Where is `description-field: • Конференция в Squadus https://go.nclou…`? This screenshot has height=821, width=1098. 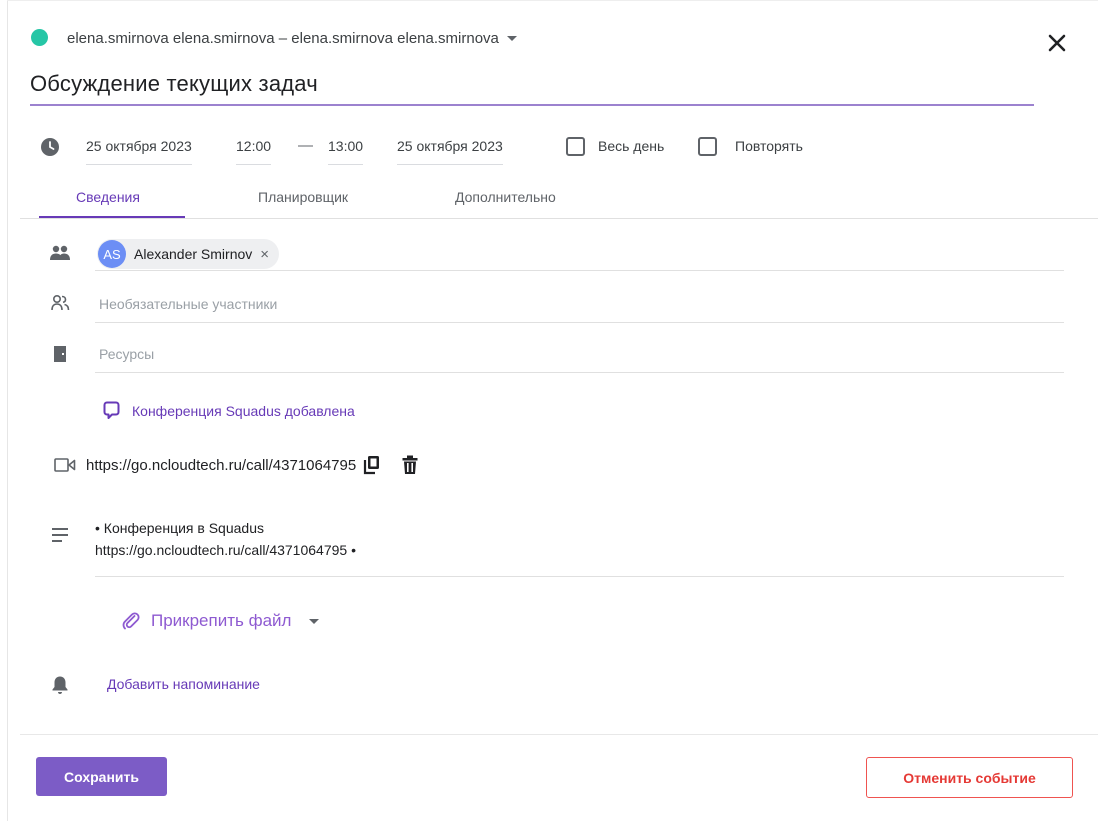
description-field: • Конференция в Squadus https://go.nclou… is located at coordinates (579, 547).